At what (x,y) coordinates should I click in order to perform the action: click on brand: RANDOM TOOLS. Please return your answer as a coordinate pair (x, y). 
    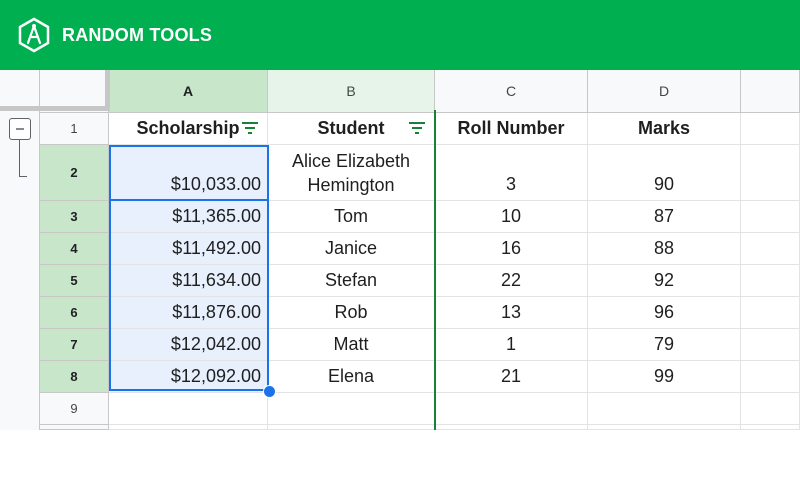
    Looking at the image, I should click on (114, 35).